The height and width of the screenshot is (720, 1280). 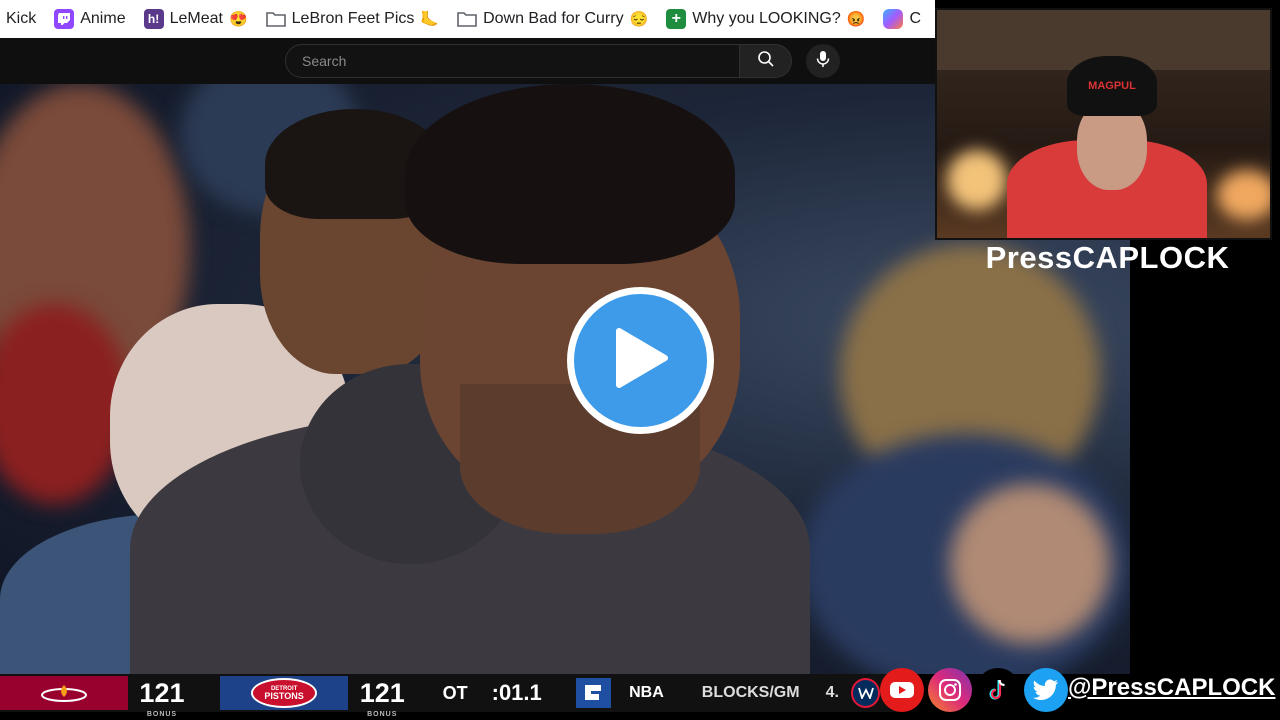 I want to click on search-input, so click(x=520, y=61).